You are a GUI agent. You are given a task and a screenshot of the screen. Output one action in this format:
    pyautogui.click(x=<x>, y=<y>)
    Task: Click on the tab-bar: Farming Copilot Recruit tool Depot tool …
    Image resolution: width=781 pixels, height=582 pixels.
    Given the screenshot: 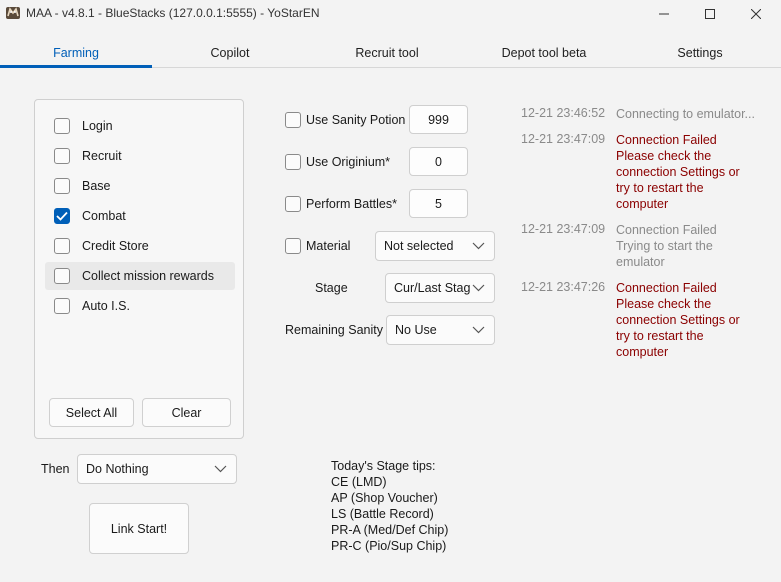 What is the action you would take?
    pyautogui.click(x=390, y=54)
    